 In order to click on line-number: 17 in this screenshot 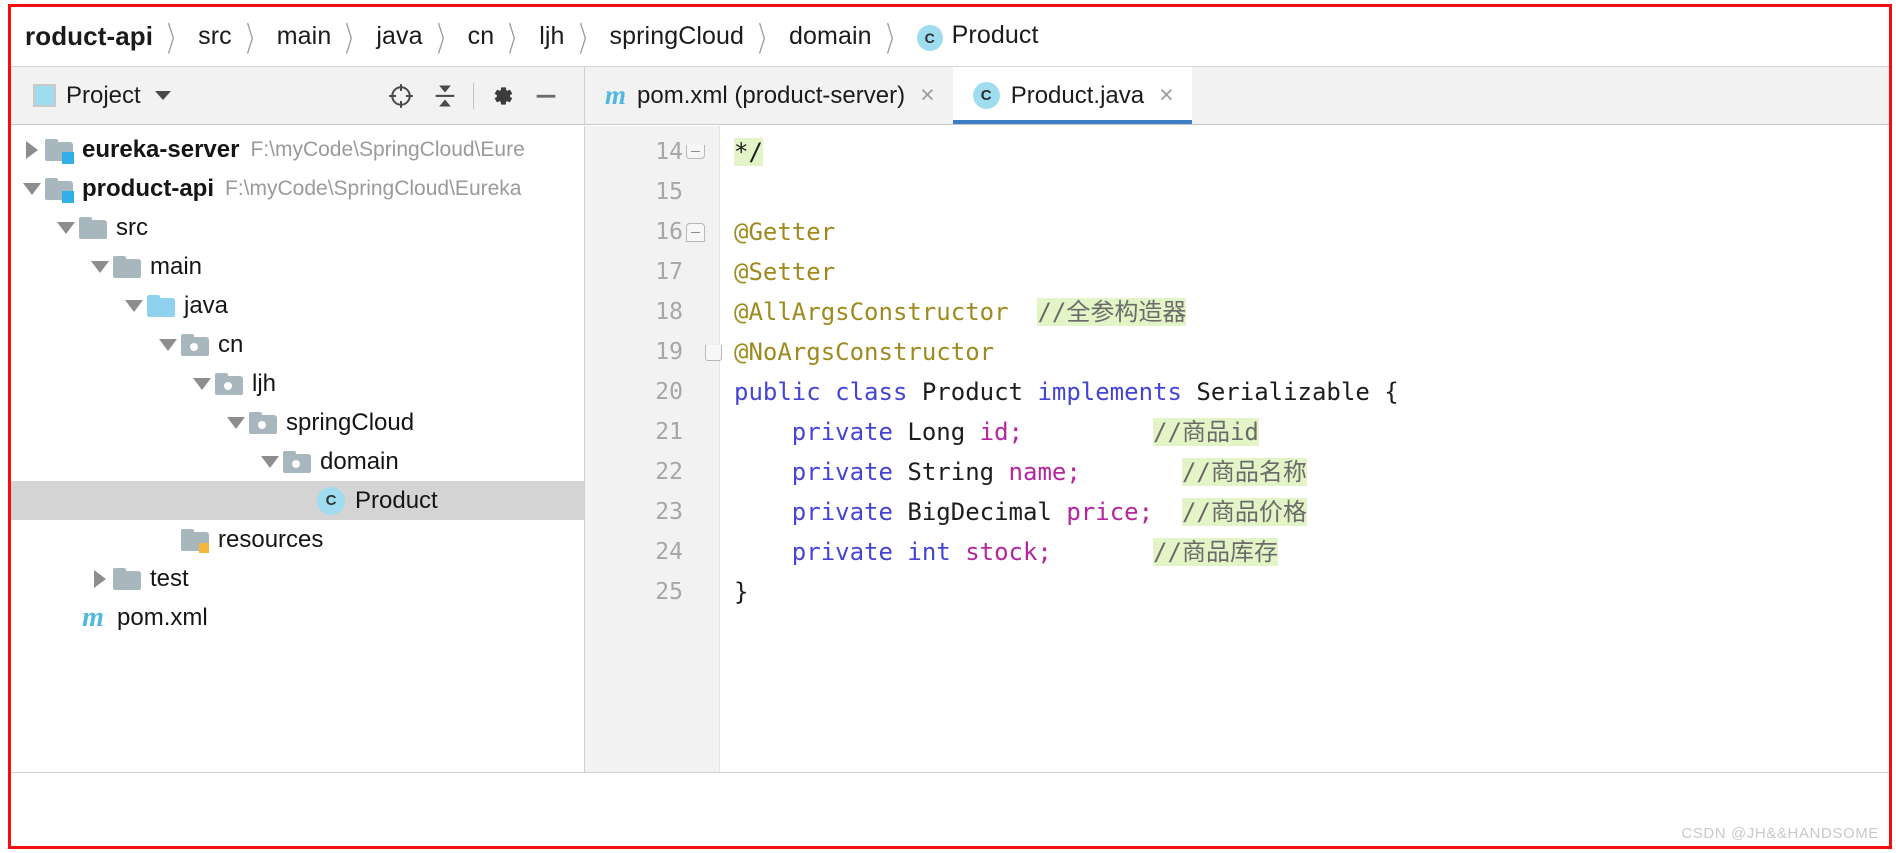, I will do `click(669, 272)`.